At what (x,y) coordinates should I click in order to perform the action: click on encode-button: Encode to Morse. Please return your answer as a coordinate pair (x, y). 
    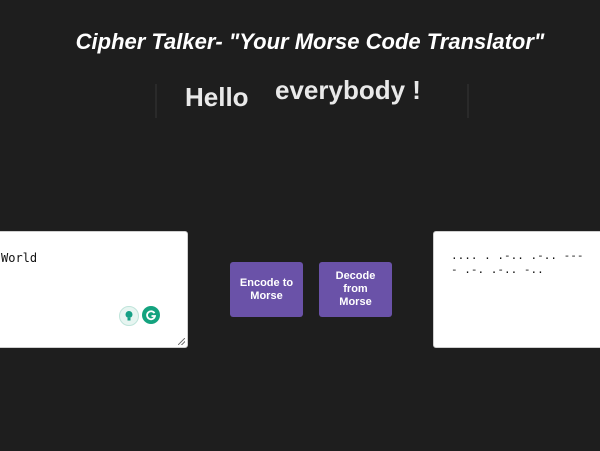
    Looking at the image, I should click on (266, 289).